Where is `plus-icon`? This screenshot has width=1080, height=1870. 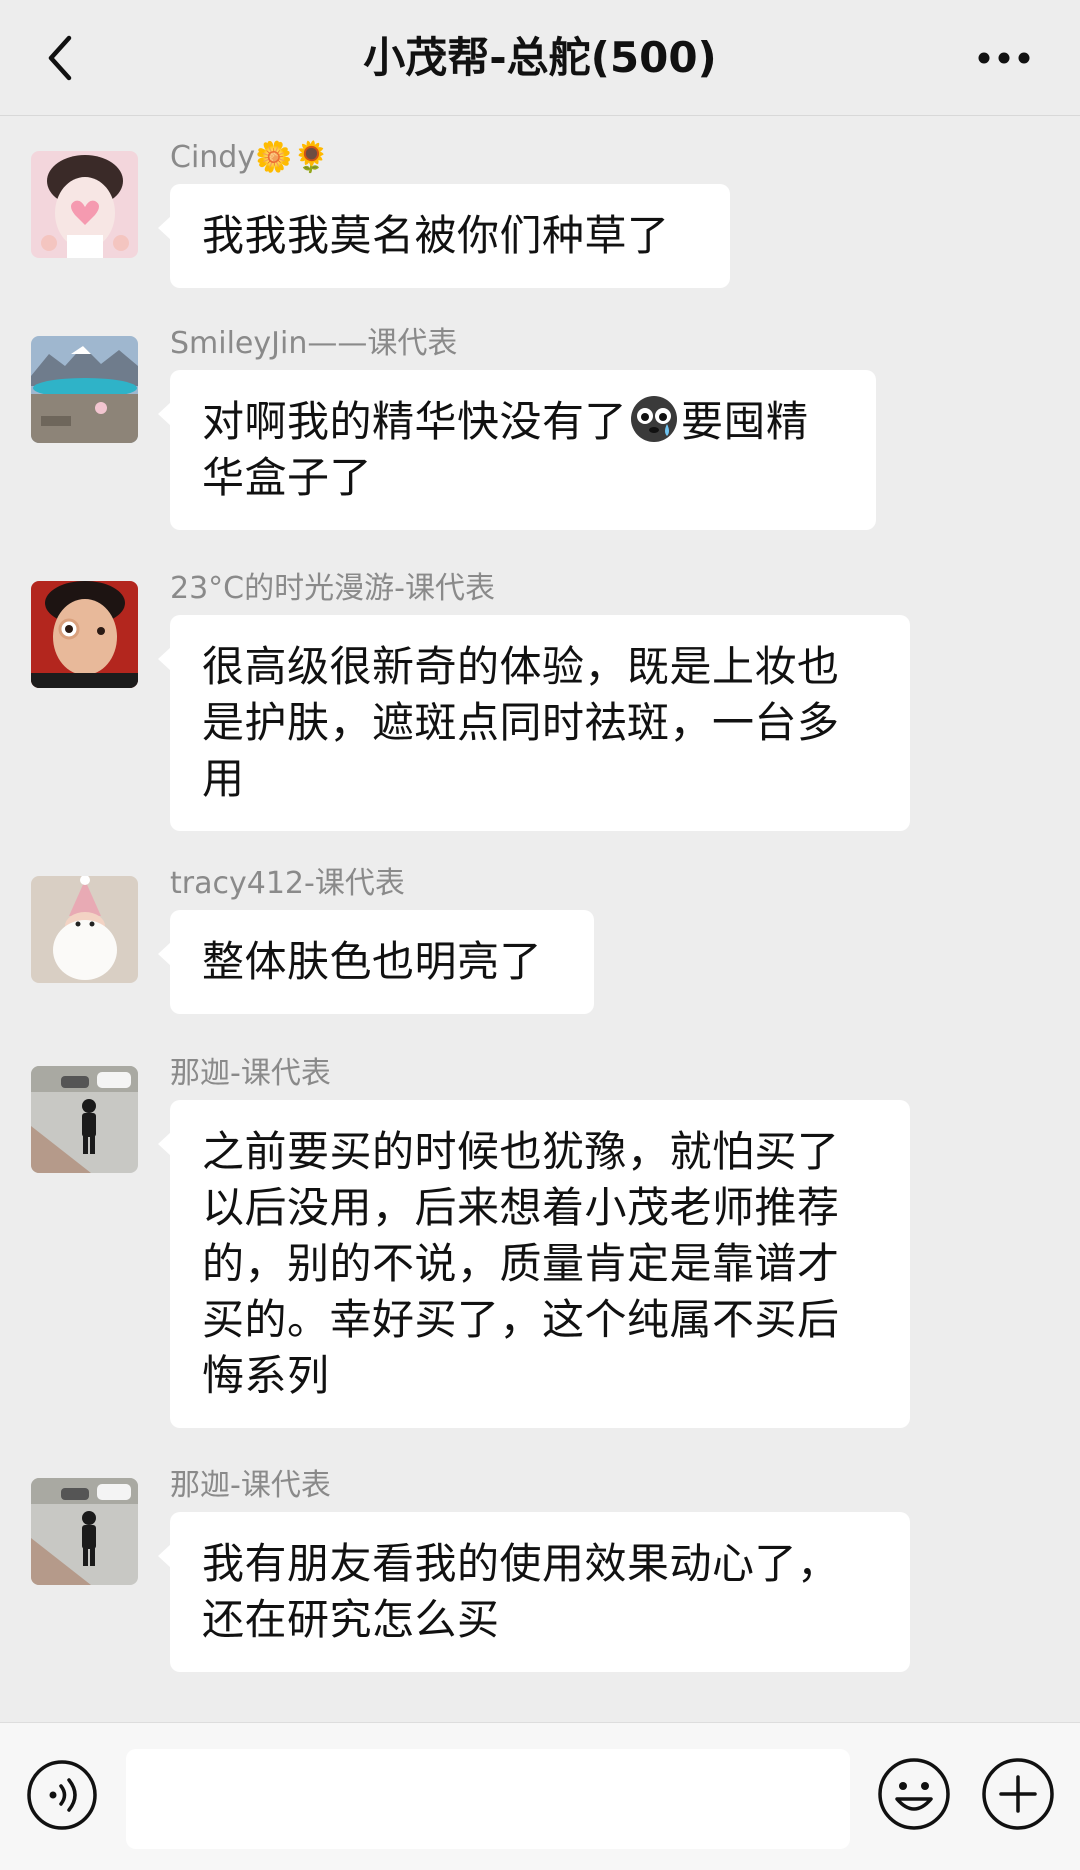 plus-icon is located at coordinates (1018, 1794).